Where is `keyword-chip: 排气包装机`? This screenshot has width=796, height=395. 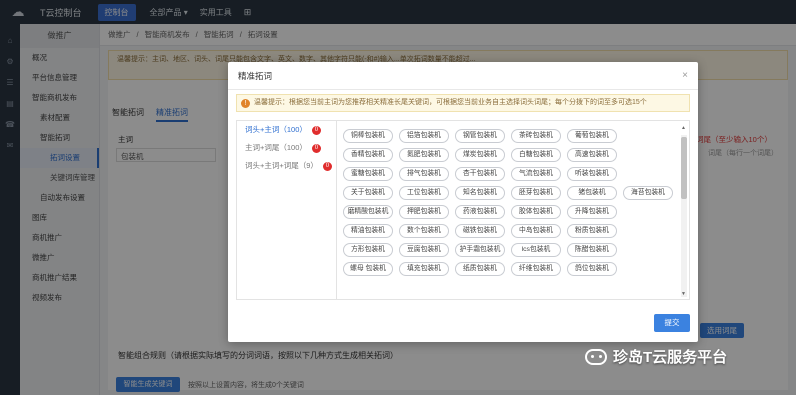 keyword-chip: 排气包装机 is located at coordinates (424, 174).